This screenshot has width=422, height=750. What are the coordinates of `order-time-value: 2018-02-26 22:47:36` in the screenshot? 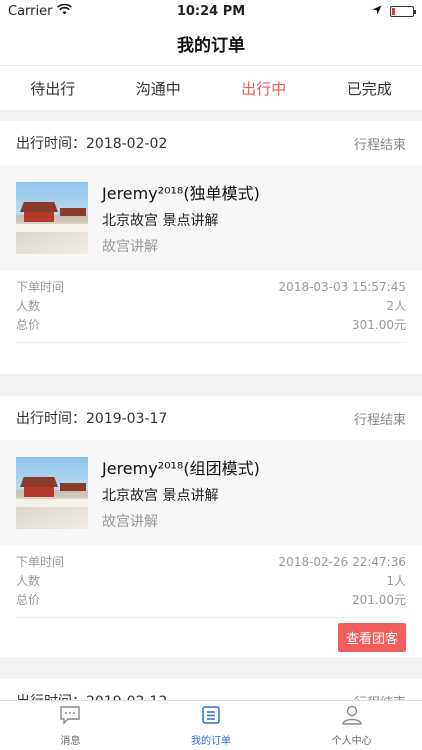 It's located at (342, 561).